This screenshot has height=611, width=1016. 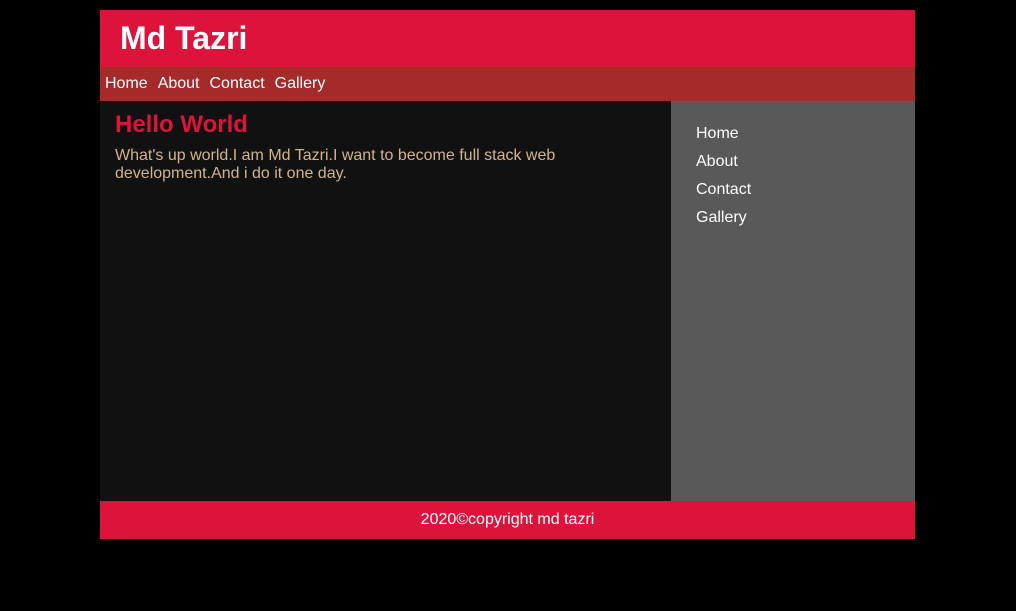 I want to click on site-header: Md Tazri, so click(x=507, y=38).